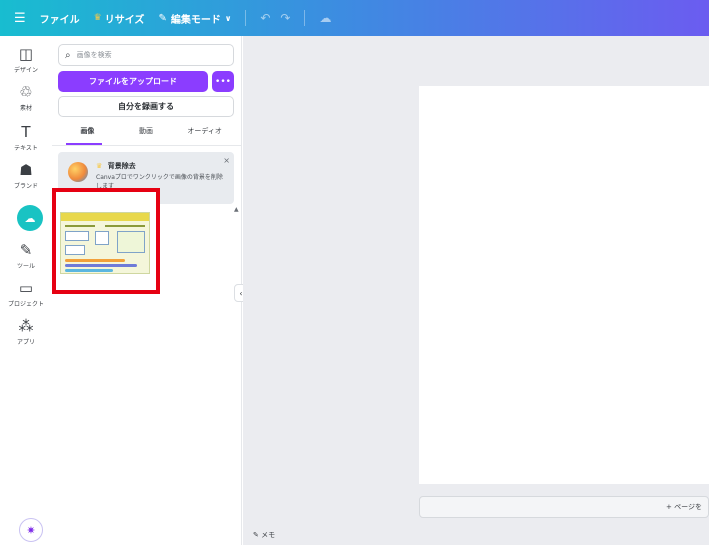  I want to click on rail-item-label: テキスト, so click(26, 148).